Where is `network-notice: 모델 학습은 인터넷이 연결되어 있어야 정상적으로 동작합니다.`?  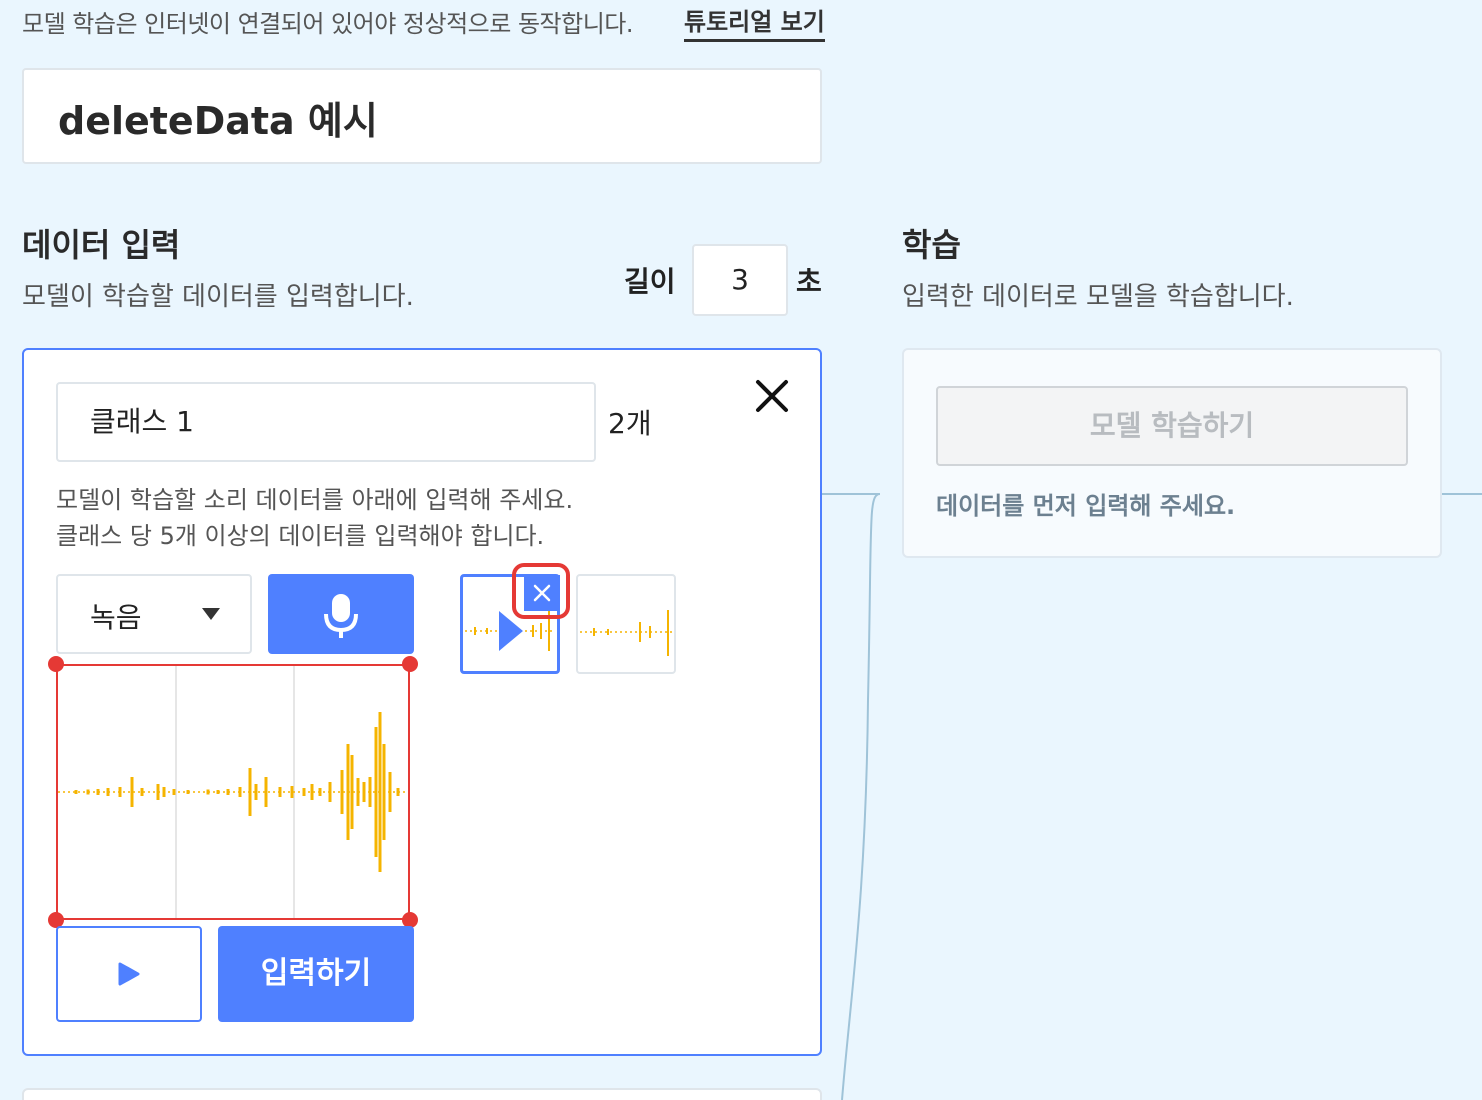 network-notice: 모델 학습은 인터넷이 연결되어 있어야 정상적으로 동작합니다. is located at coordinates (327, 24).